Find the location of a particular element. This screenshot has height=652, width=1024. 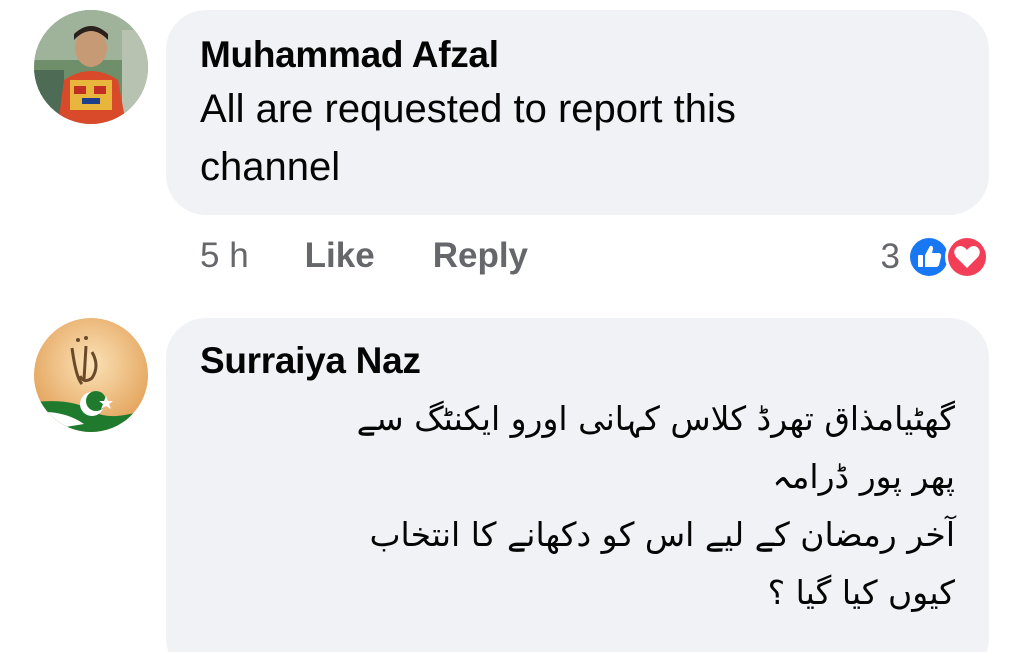

comment-line: گھٹیامذاق تھرڈ کلاس کہانی اورو ایکنٹگ سے is located at coordinates (655, 418).